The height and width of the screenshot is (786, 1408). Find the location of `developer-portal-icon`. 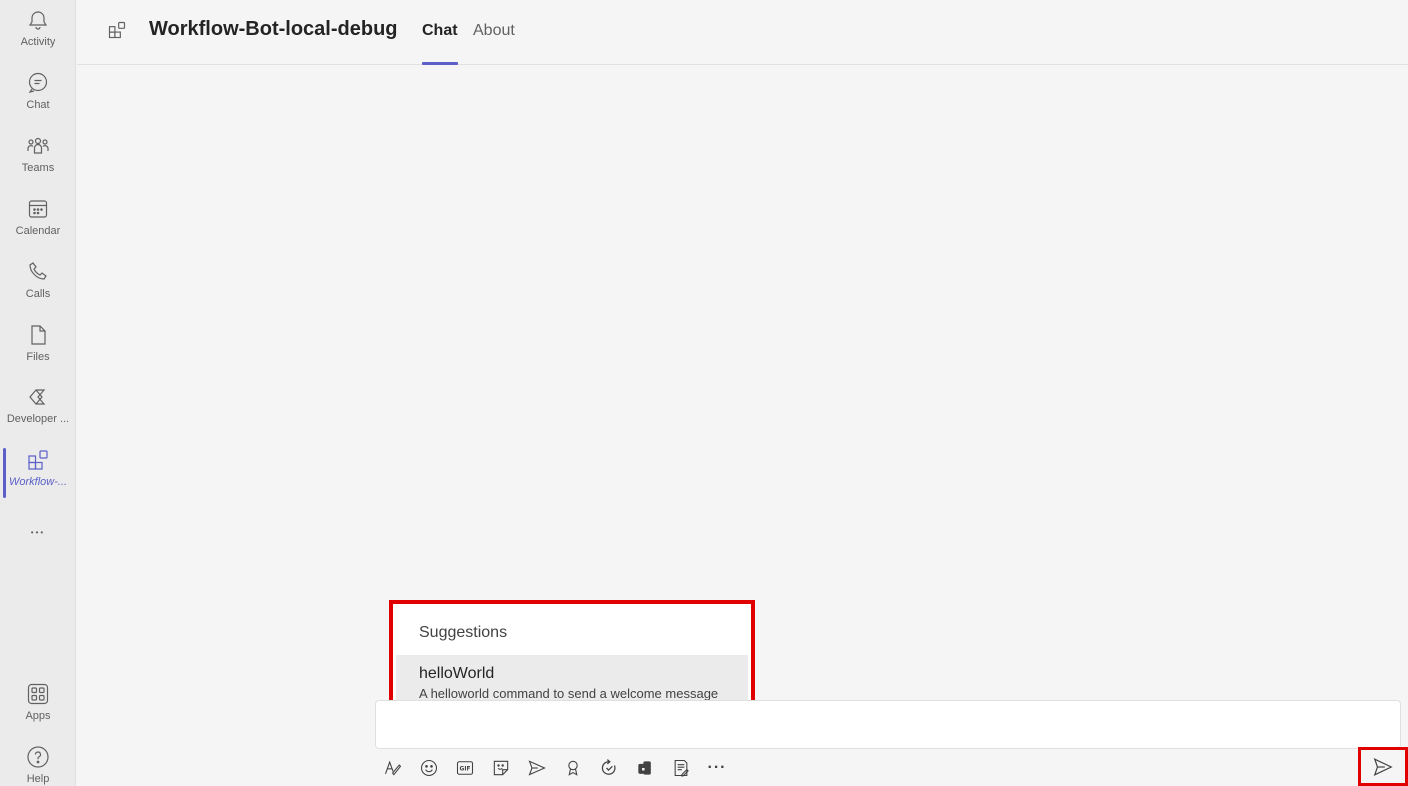

developer-portal-icon is located at coordinates (38, 397).